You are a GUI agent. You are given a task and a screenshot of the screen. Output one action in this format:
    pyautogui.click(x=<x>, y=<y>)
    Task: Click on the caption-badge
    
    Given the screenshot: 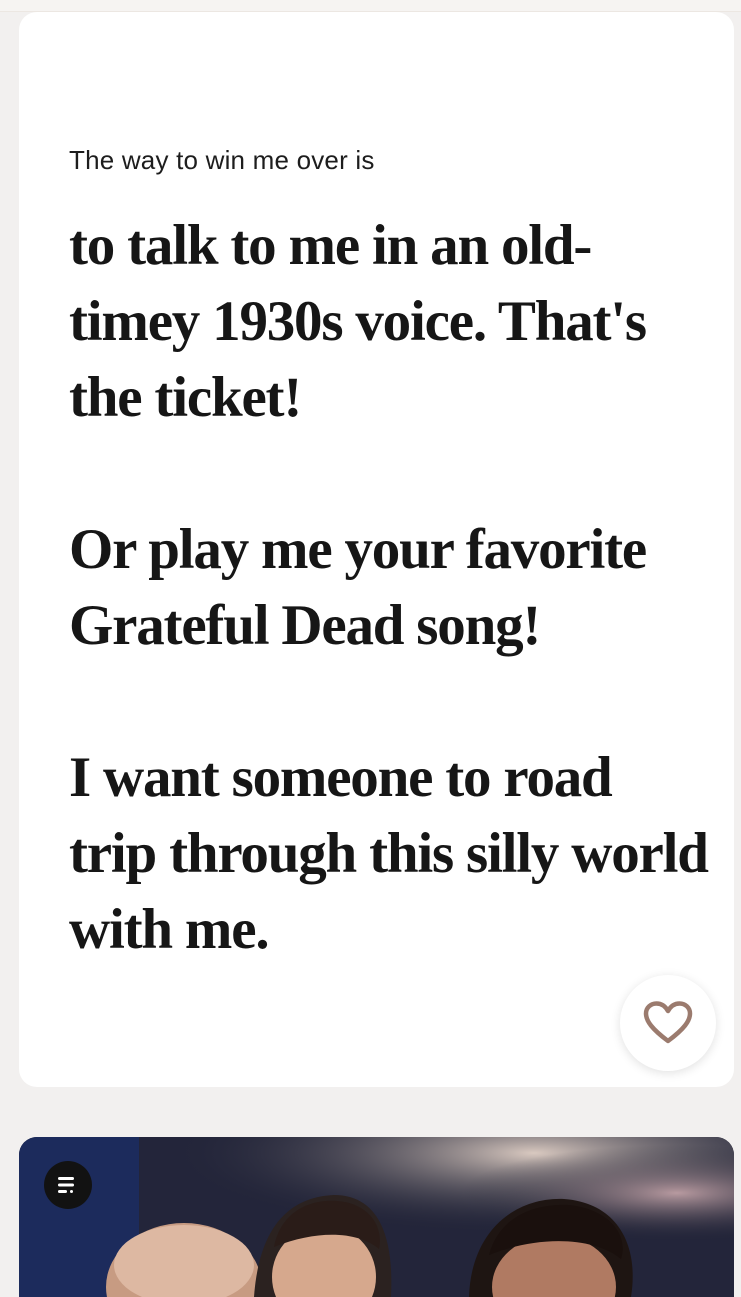 What is the action you would take?
    pyautogui.click(x=68, y=1185)
    